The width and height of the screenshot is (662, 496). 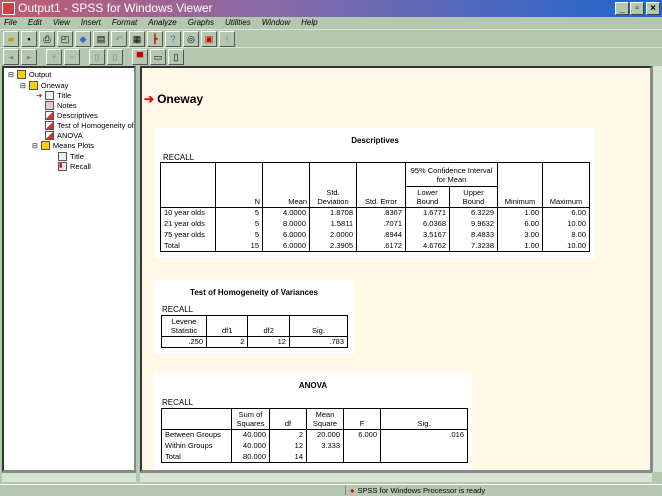 What do you see at coordinates (333, 235) in the screenshot?
I see `table-cell: 2.0000` at bounding box center [333, 235].